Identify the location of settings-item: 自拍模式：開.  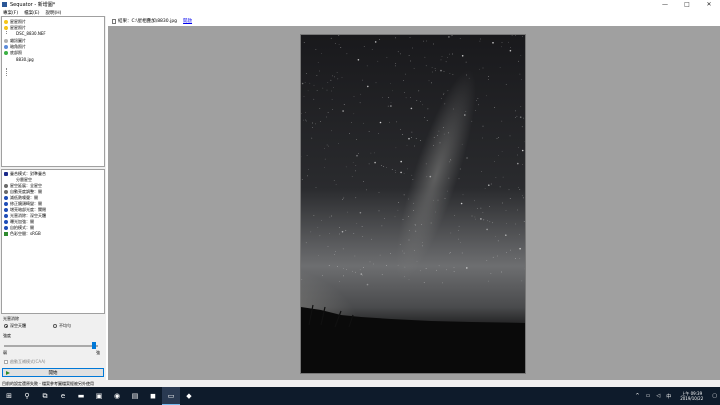
(19, 227).